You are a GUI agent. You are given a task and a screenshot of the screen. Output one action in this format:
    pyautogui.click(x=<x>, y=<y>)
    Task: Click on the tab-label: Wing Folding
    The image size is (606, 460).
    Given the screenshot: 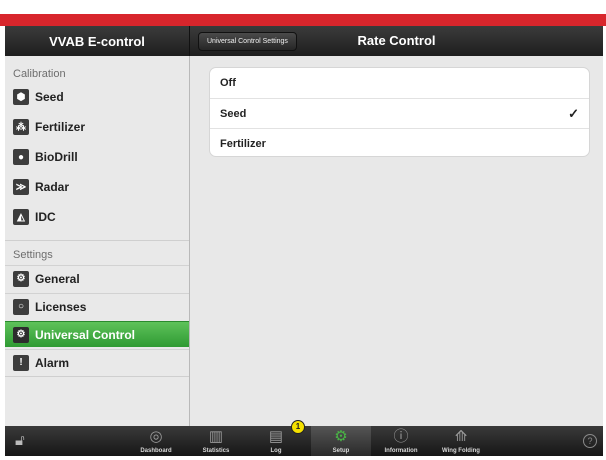 What is the action you would take?
    pyautogui.click(x=461, y=451)
    